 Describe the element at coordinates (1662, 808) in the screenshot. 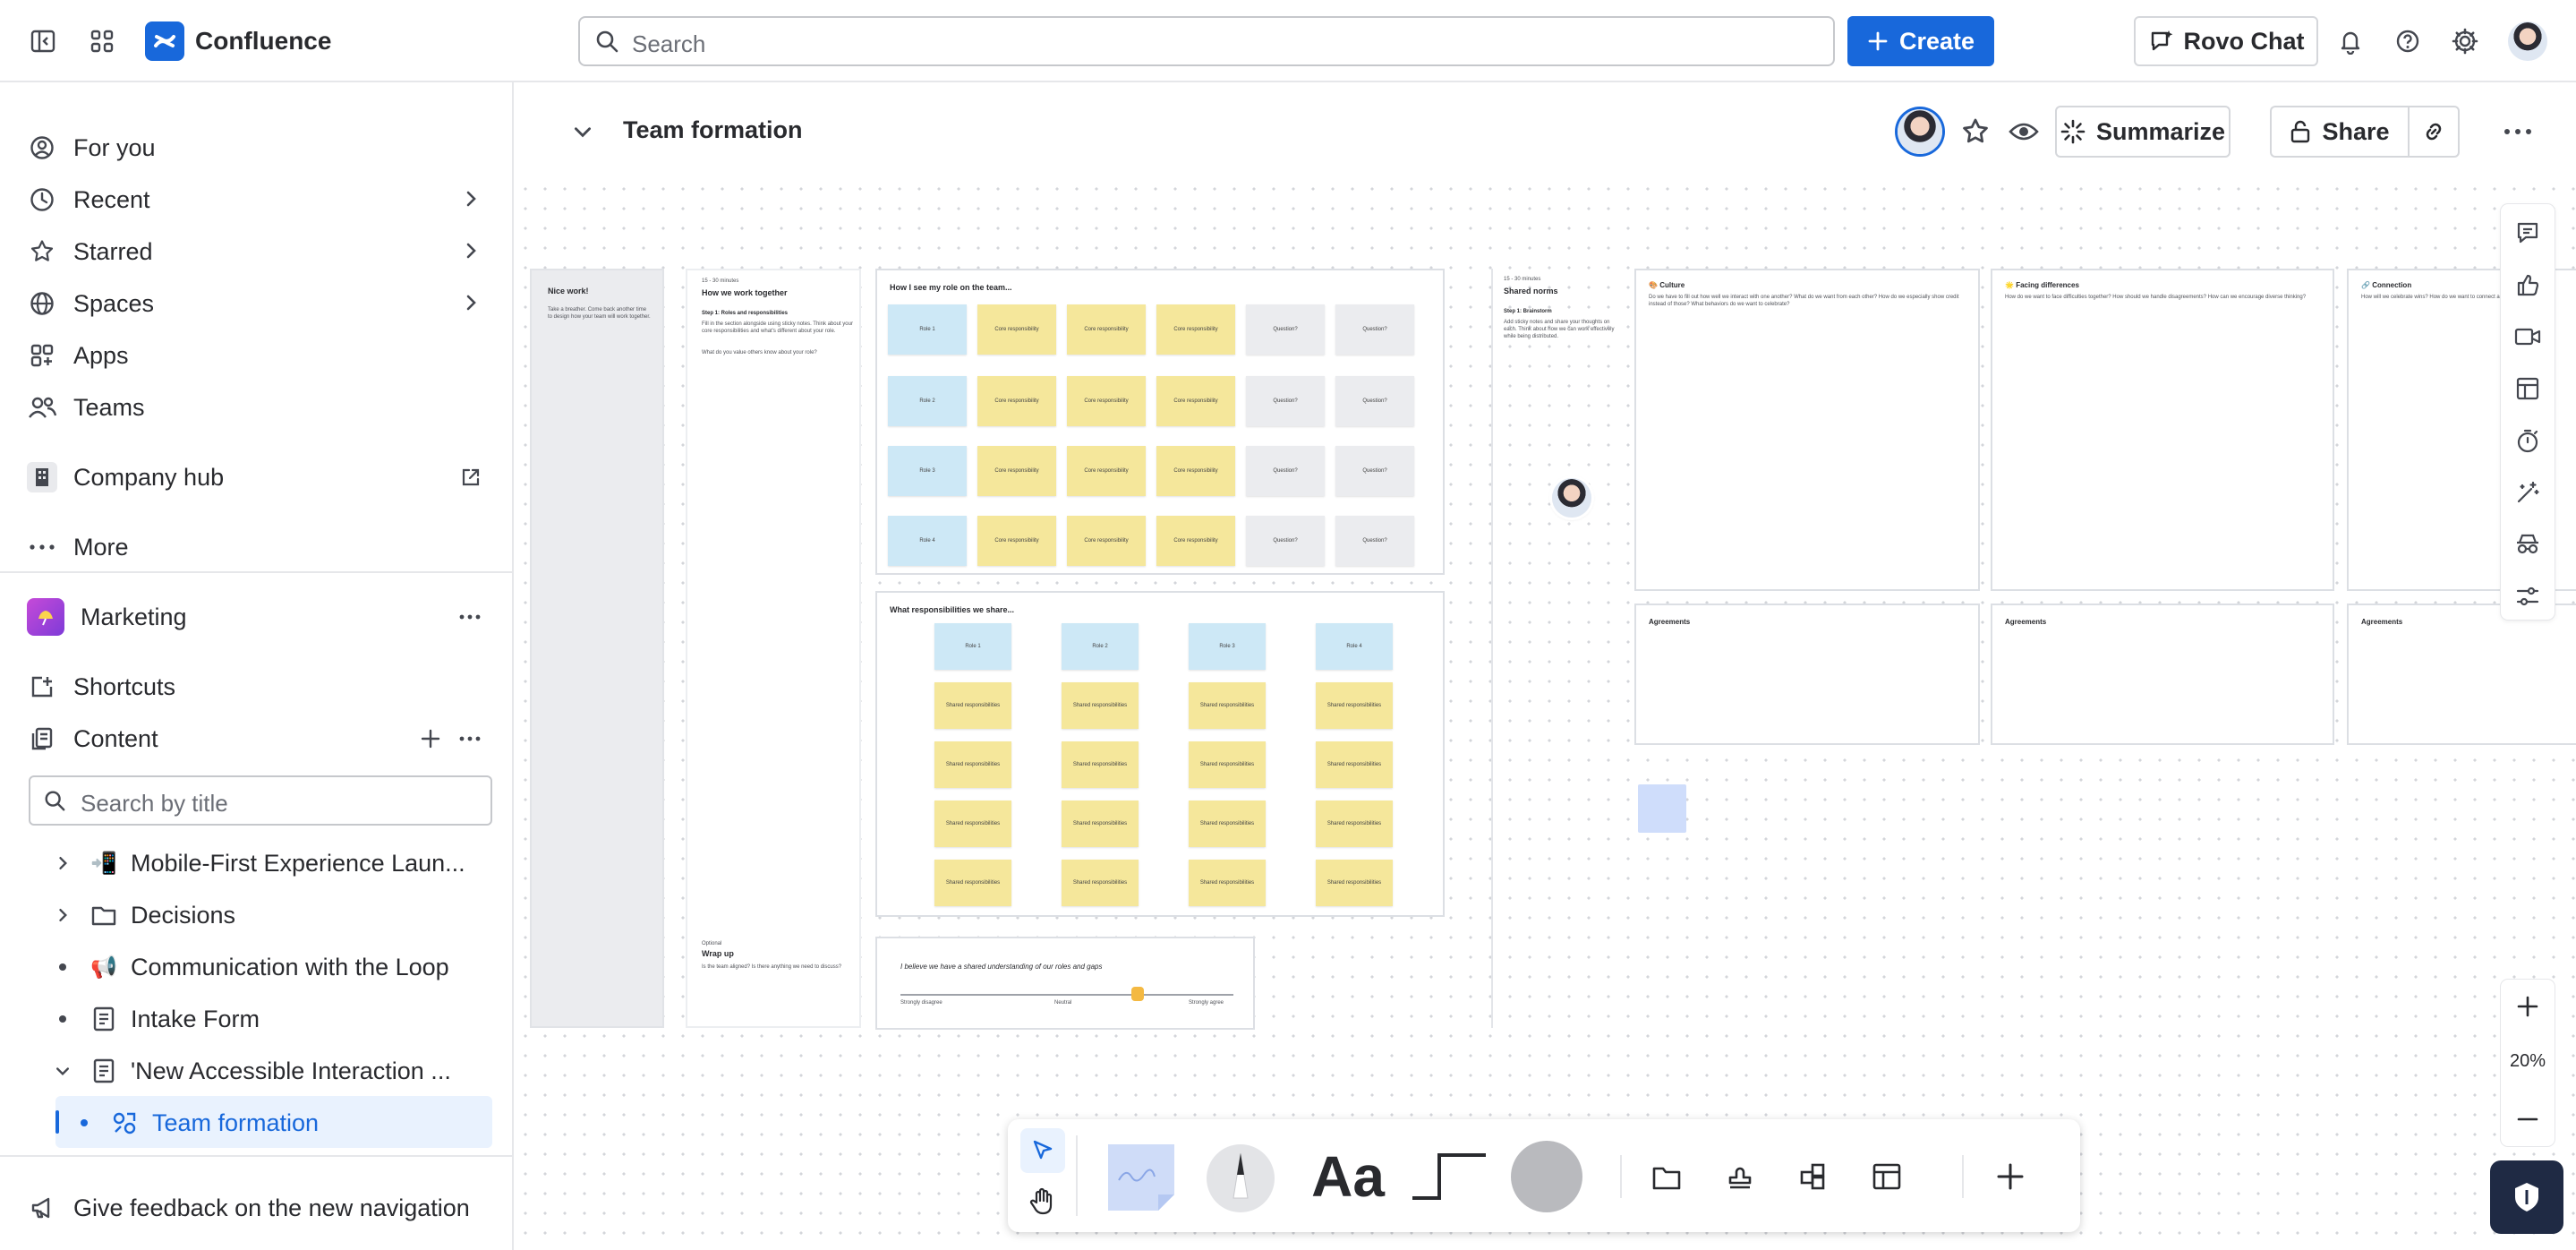

I see `selected-sticky-note` at that location.